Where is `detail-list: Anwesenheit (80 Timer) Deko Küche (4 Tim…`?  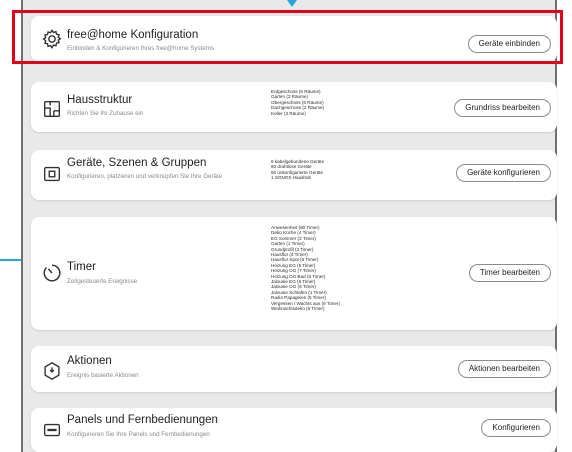
detail-list: Anwesenheit (80 Timer) Deko Küche (4 Tim… is located at coordinates (305, 268).